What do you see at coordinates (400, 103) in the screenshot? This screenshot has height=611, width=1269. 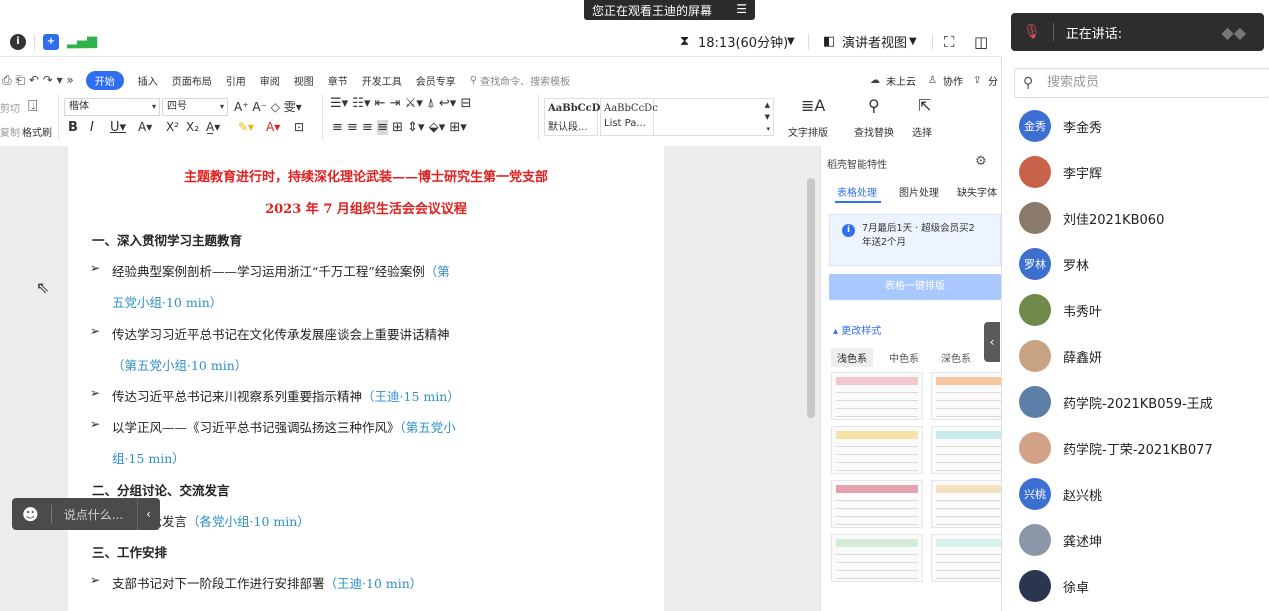 I see `list-icons: ☰▾ ☷▾ ⇤ ⇥ ⚔▾ ⍋ ↩▾ ⊟` at bounding box center [400, 103].